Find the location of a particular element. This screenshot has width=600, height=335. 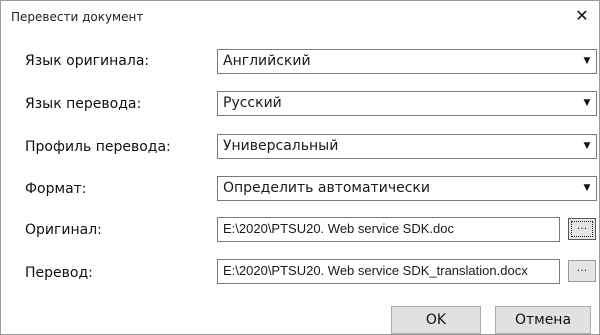

title-bar: Перевести документ ✕ is located at coordinates (300, 16).